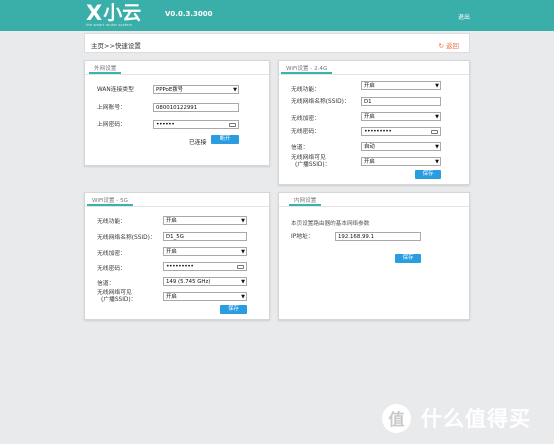 This screenshot has height=444, width=554. What do you see at coordinates (205, 266) in the screenshot?
I see `wifi5-password-input: •••••••••` at bounding box center [205, 266].